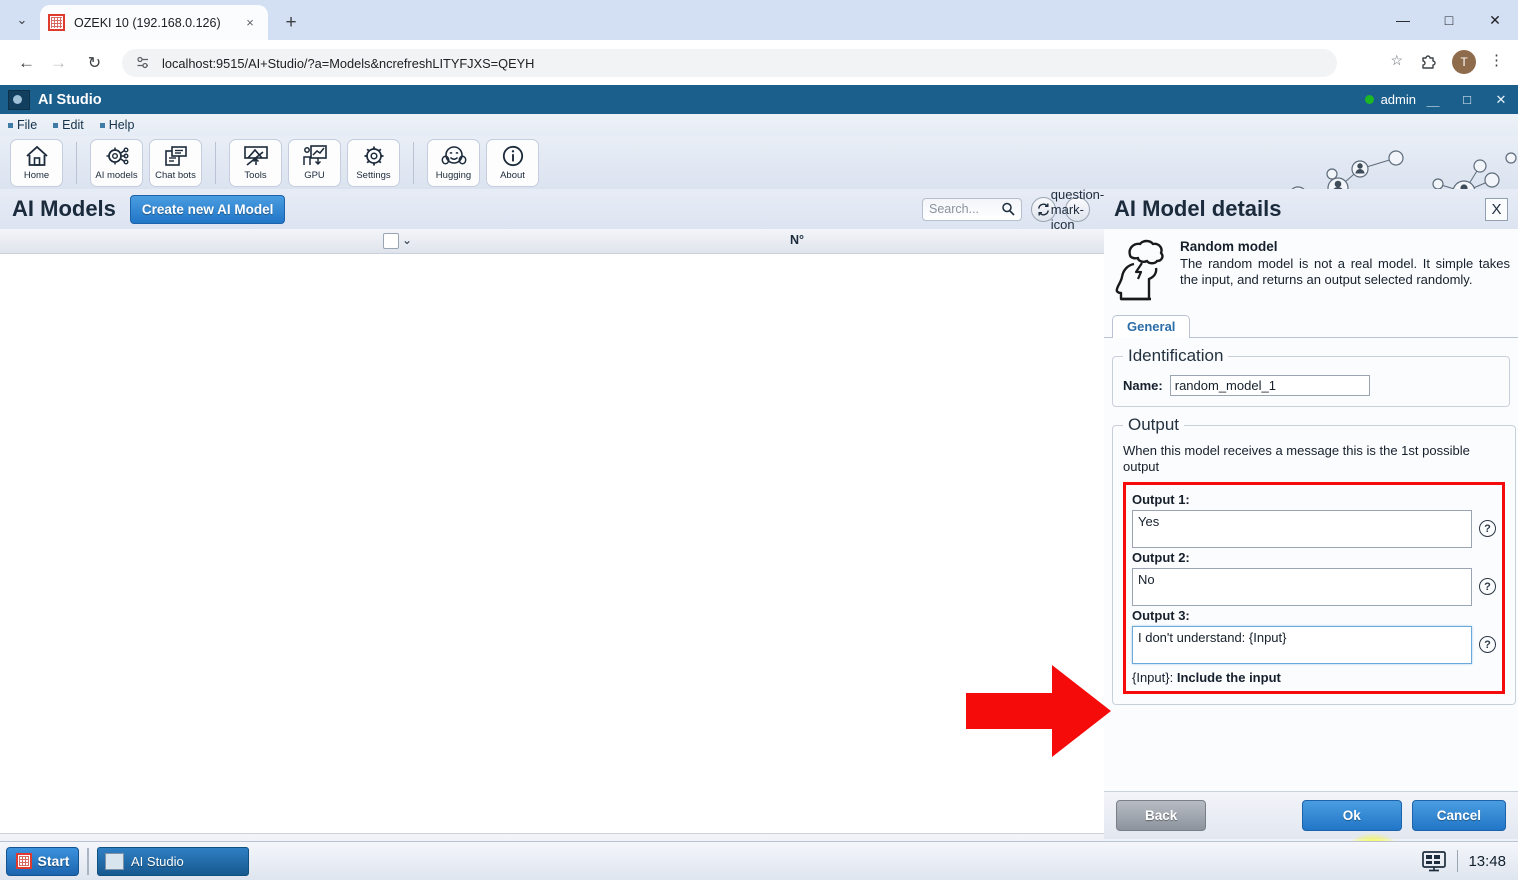  I want to click on details-footer: Back Ok Cancel, so click(1311, 815).